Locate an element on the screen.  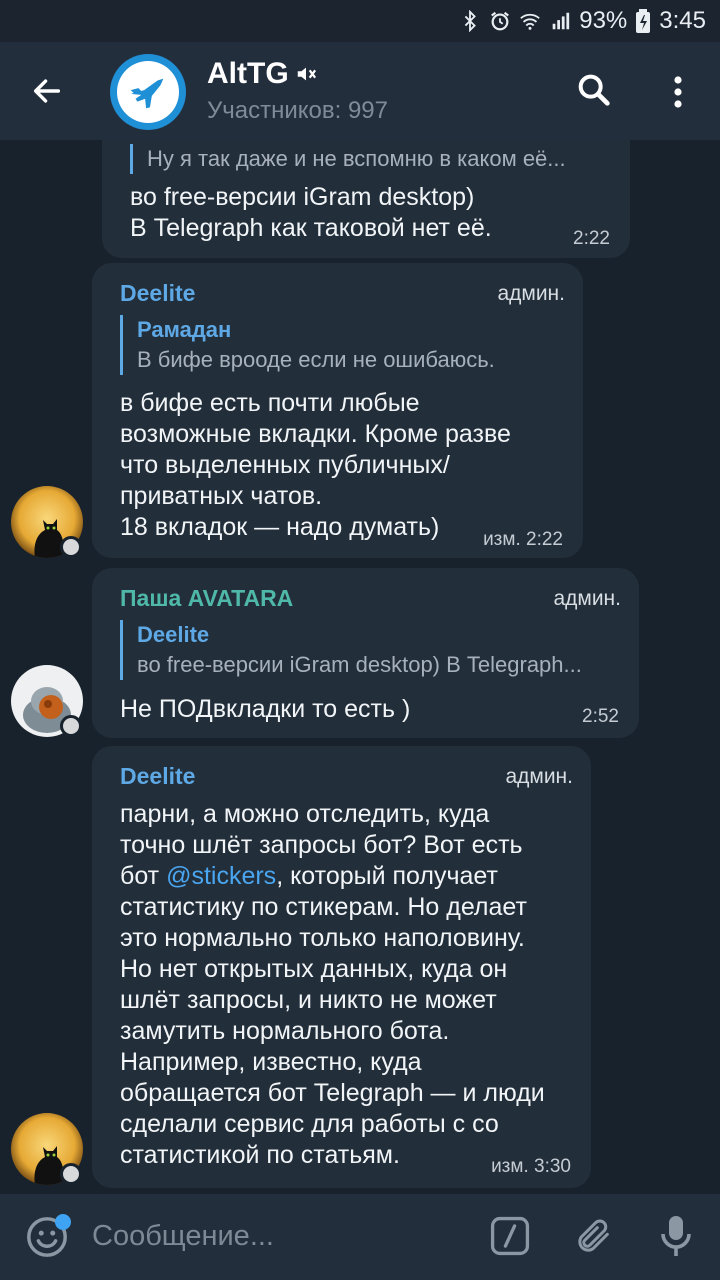
slash-command-icon is located at coordinates (510, 1236).